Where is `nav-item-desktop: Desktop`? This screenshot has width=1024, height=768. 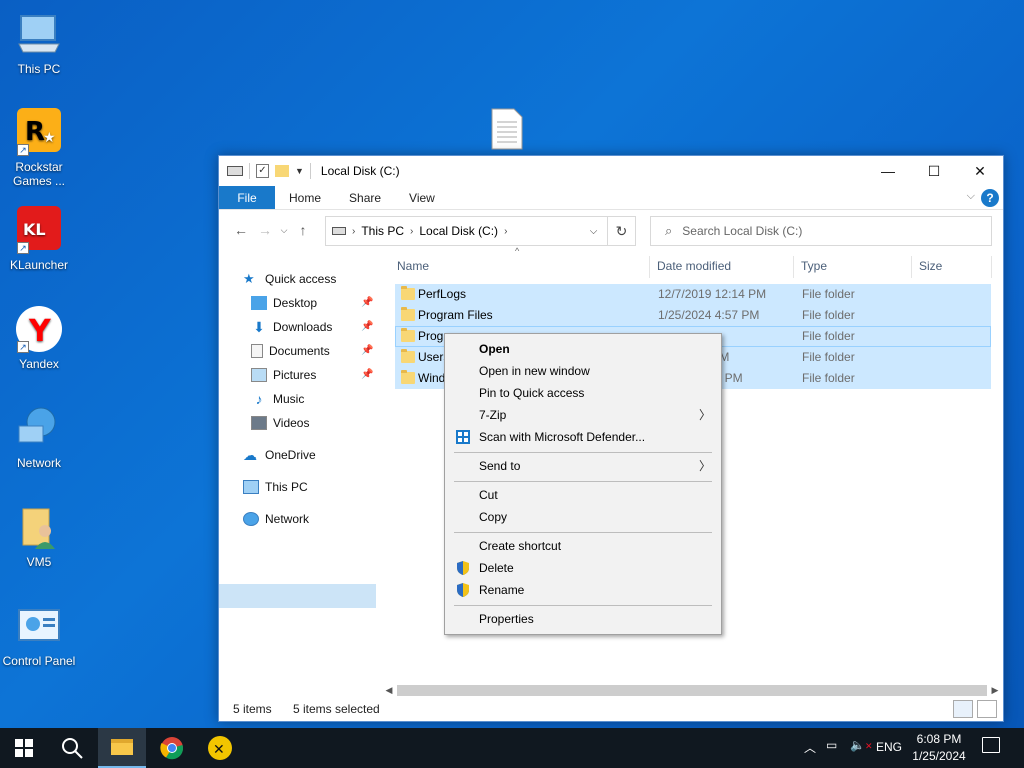
nav-item-desktop: Desktop is located at coordinates (284, 303).